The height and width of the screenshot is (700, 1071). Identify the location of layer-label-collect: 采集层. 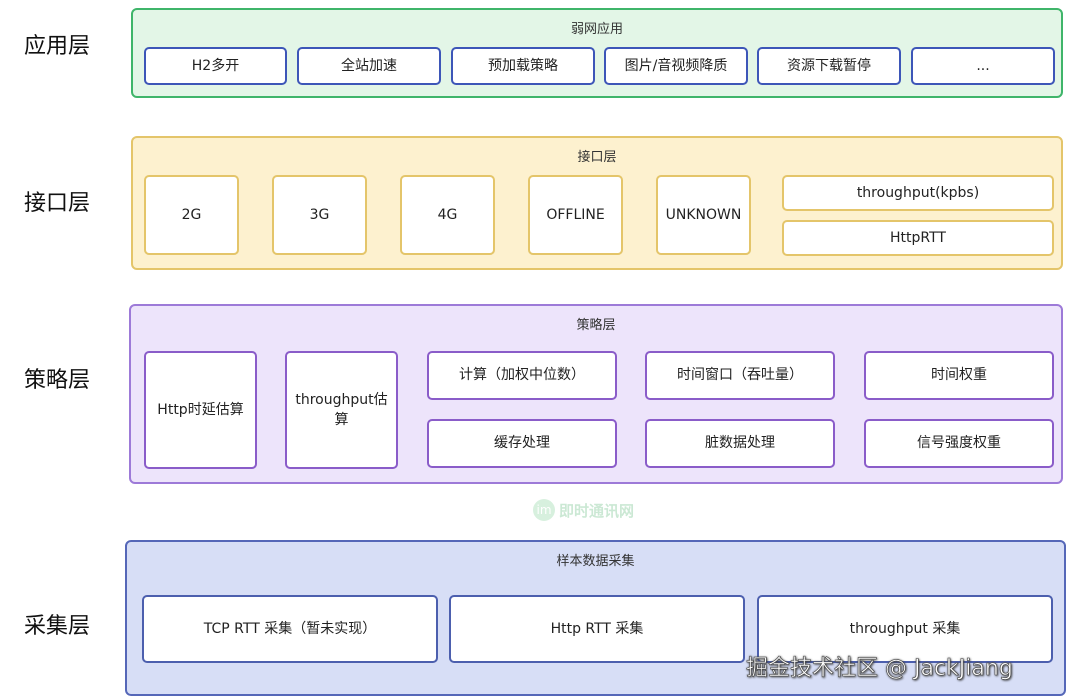
(57, 626).